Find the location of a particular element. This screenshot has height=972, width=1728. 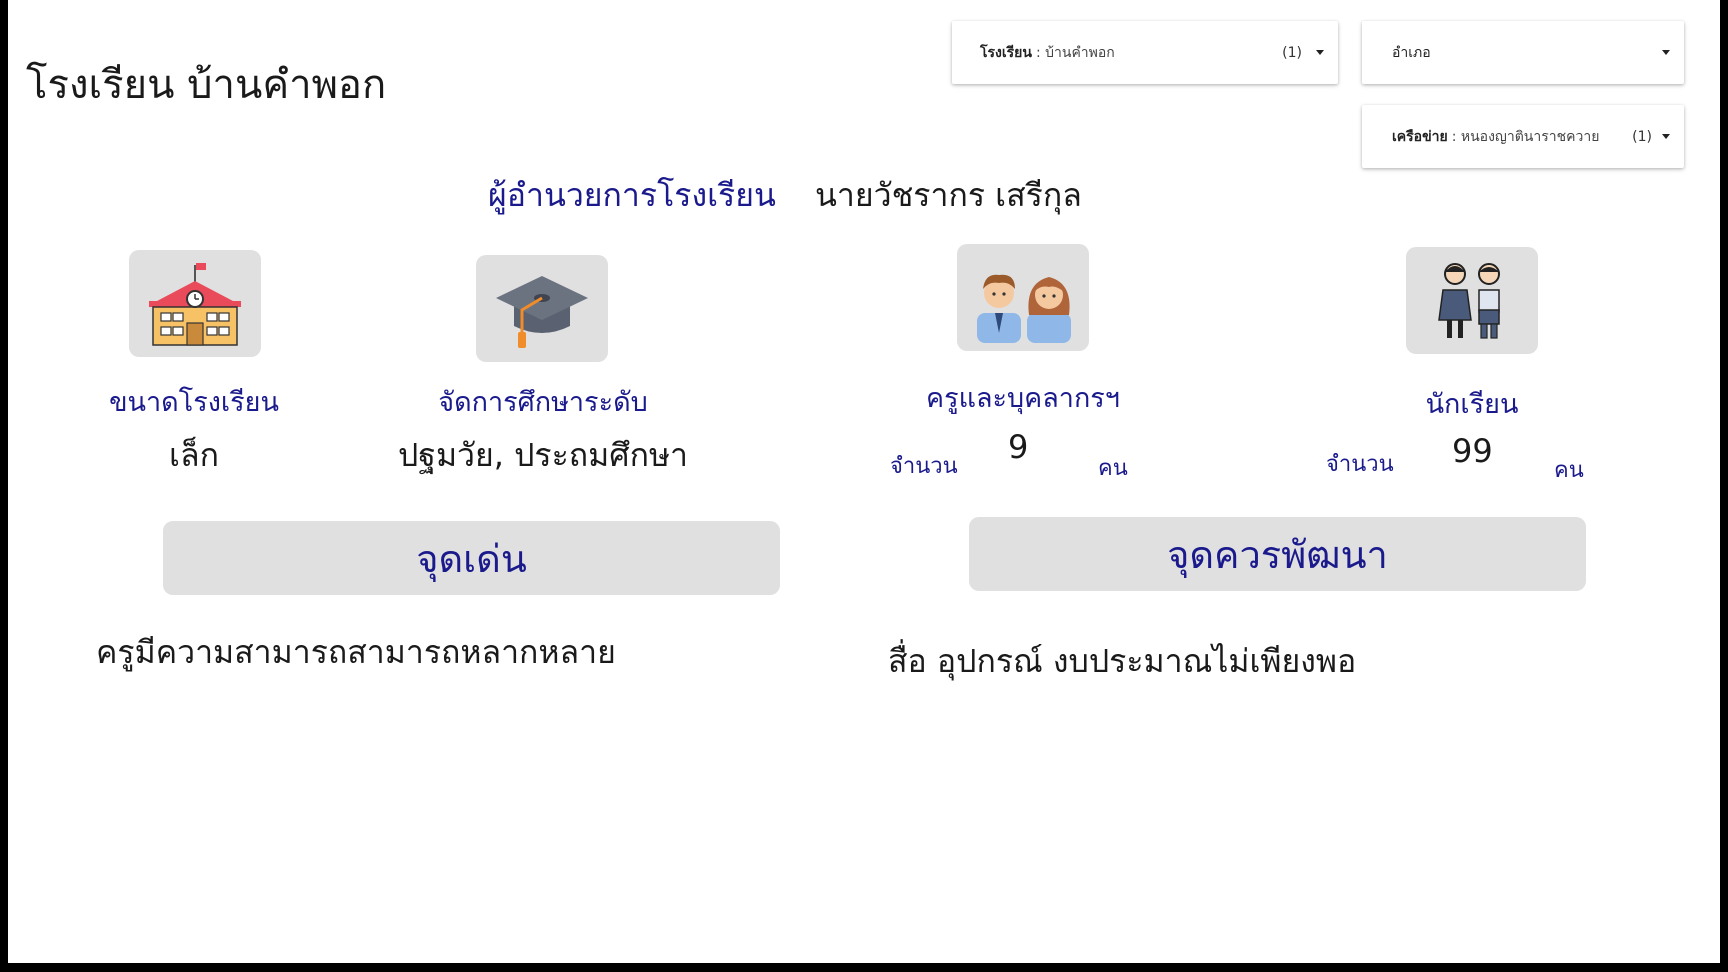

school-filter-count: (1) is located at coordinates (1292, 52).